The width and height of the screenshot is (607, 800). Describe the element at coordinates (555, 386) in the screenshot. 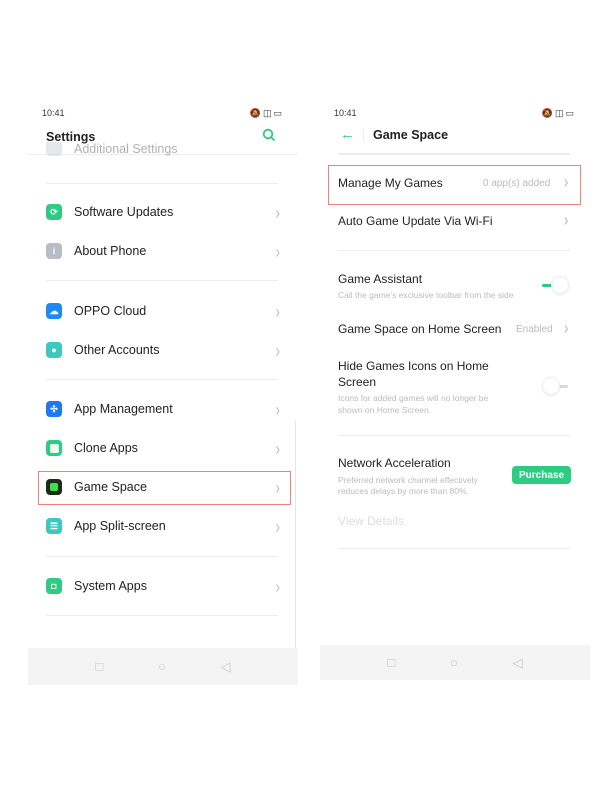

I see `hide-game-icons-toggle` at that location.